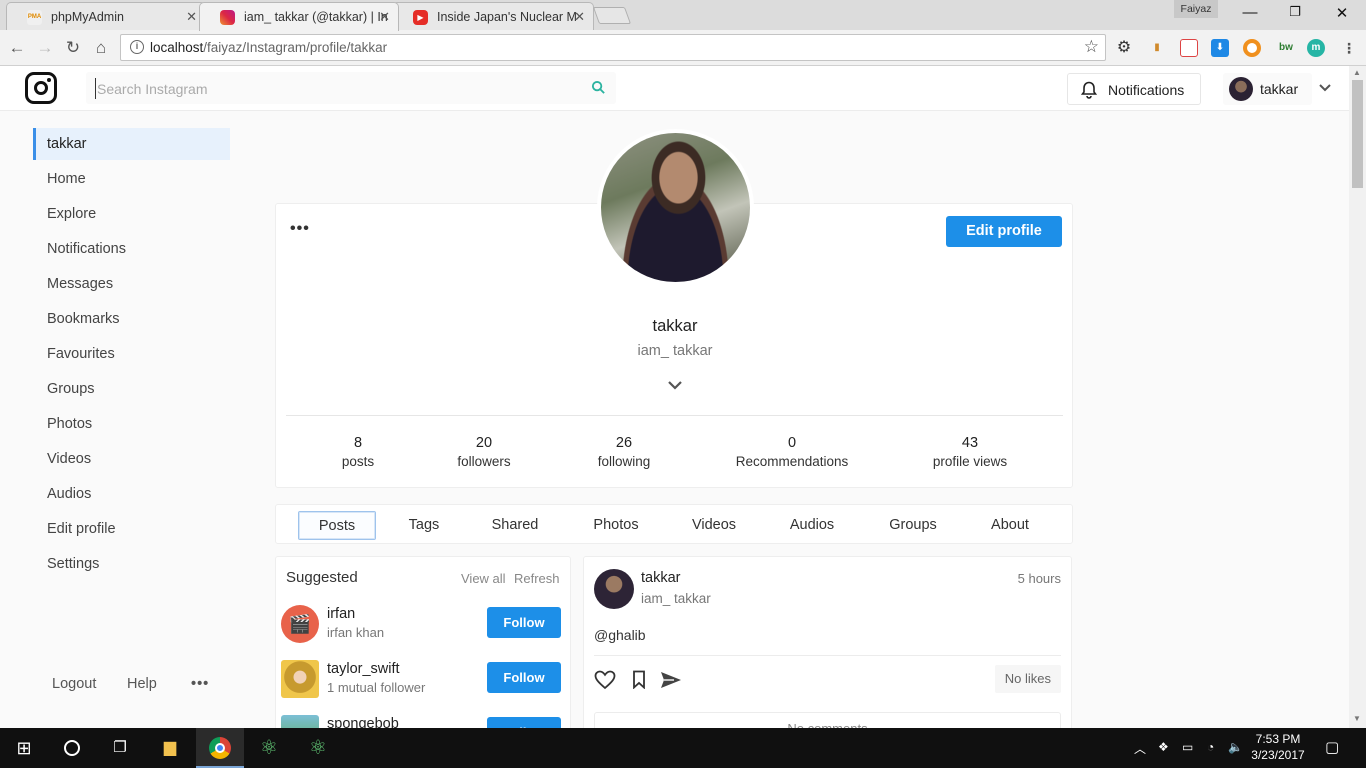  I want to click on stat-following: 26 following, so click(624, 452).